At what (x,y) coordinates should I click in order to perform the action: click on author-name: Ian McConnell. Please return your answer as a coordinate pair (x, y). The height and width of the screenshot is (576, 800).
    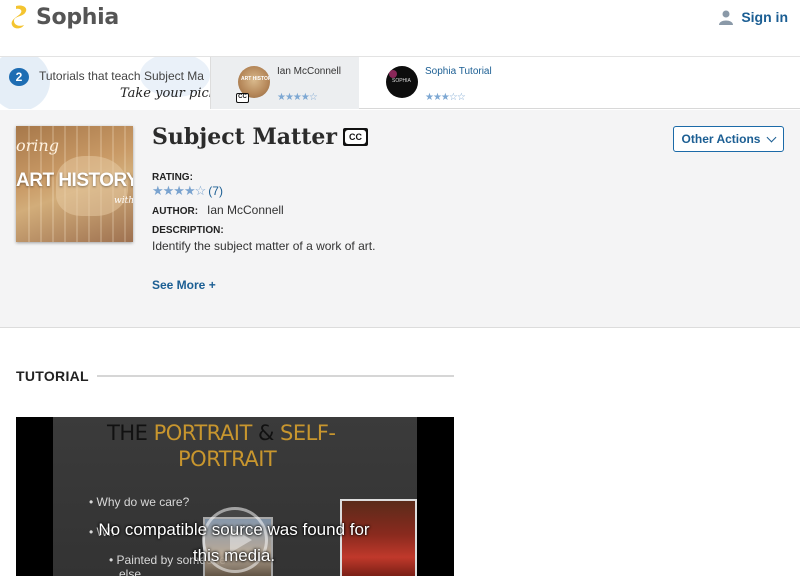
    Looking at the image, I should click on (245, 210).